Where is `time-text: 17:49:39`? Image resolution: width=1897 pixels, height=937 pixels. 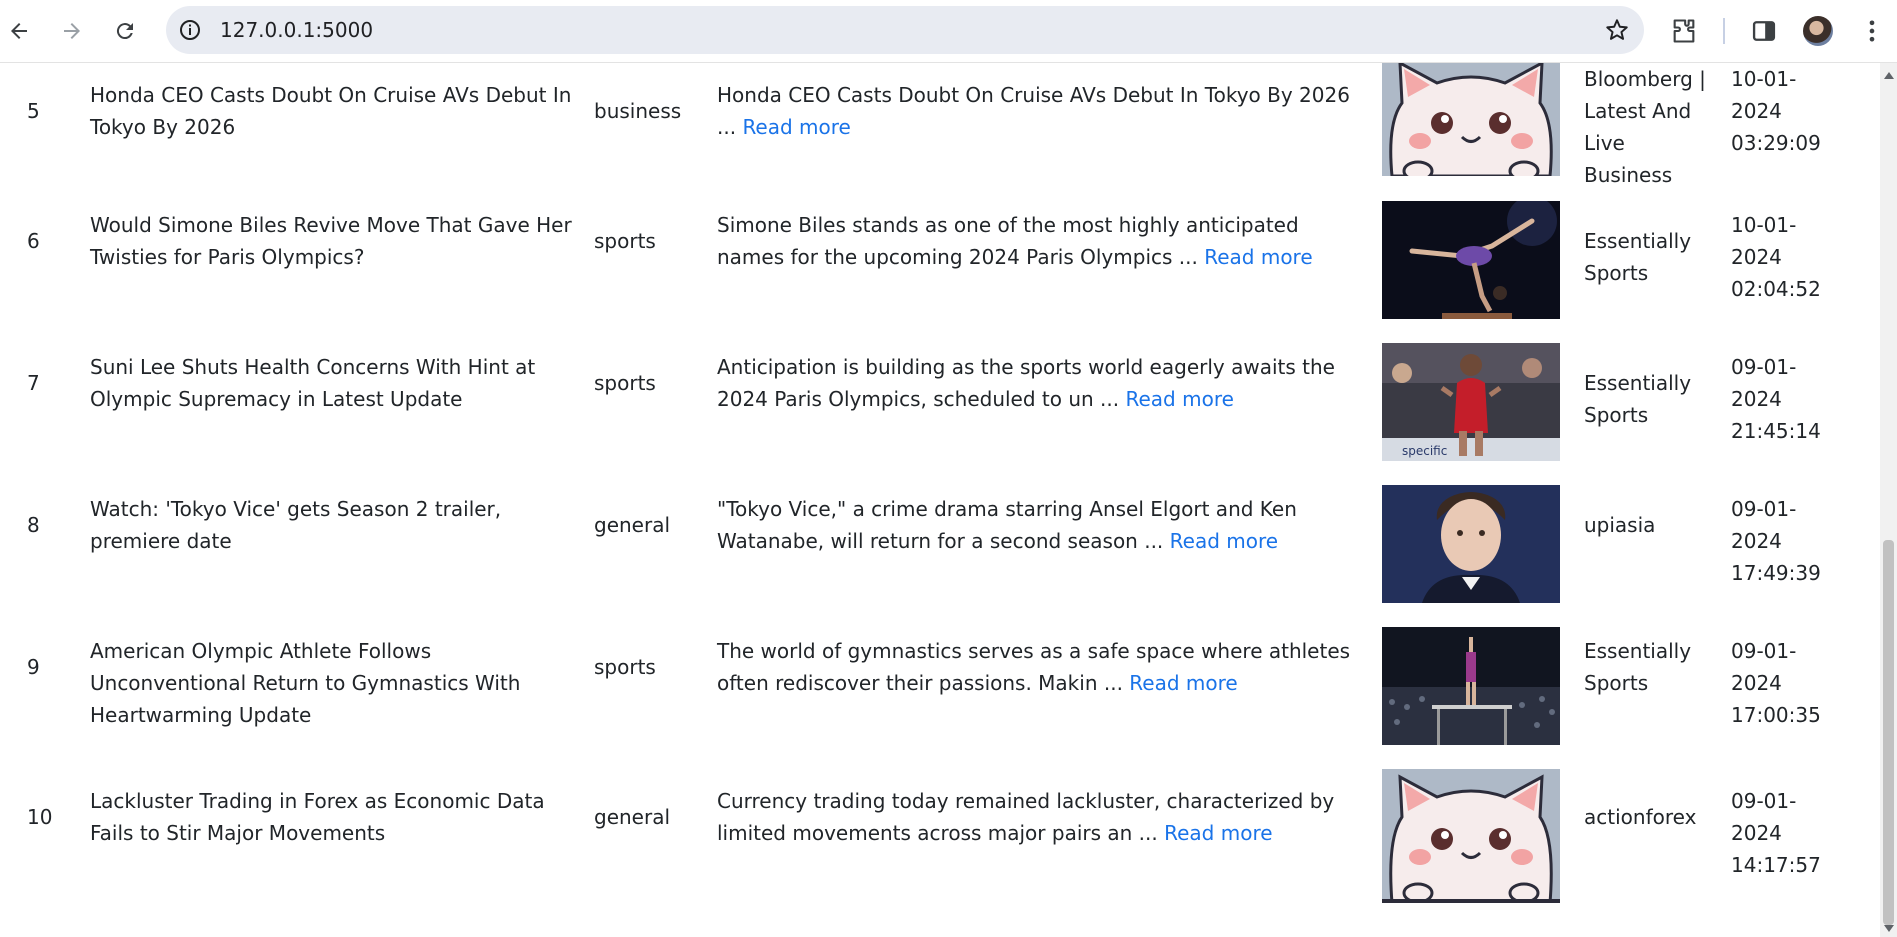 time-text: 17:49:39 is located at coordinates (1776, 573).